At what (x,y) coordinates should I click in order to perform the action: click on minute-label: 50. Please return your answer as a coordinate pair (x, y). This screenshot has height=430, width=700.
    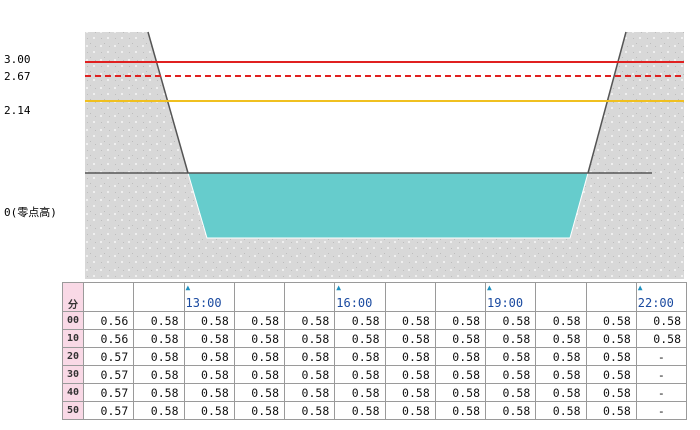
    Looking at the image, I should click on (73, 410).